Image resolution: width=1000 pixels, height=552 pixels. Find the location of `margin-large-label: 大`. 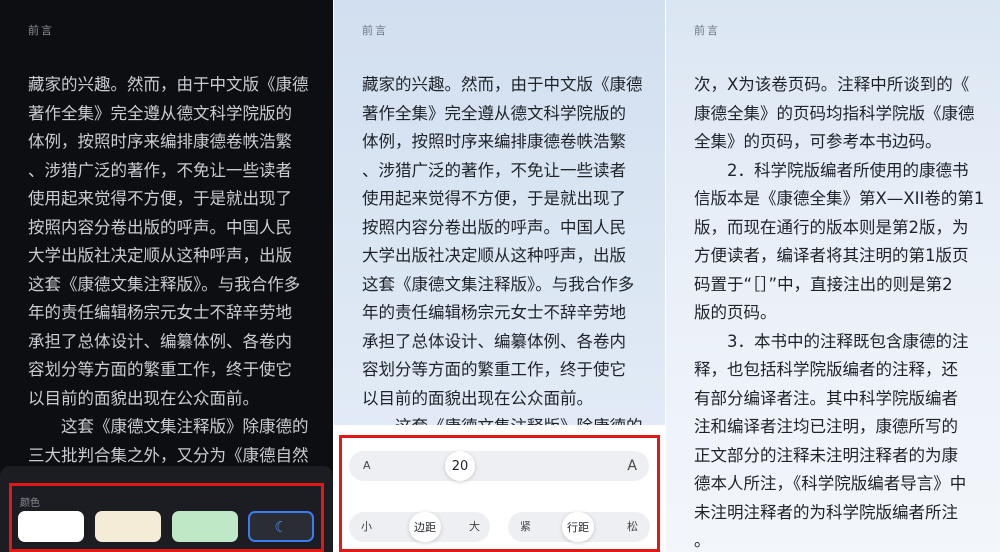

margin-large-label: 大 is located at coordinates (474, 526).